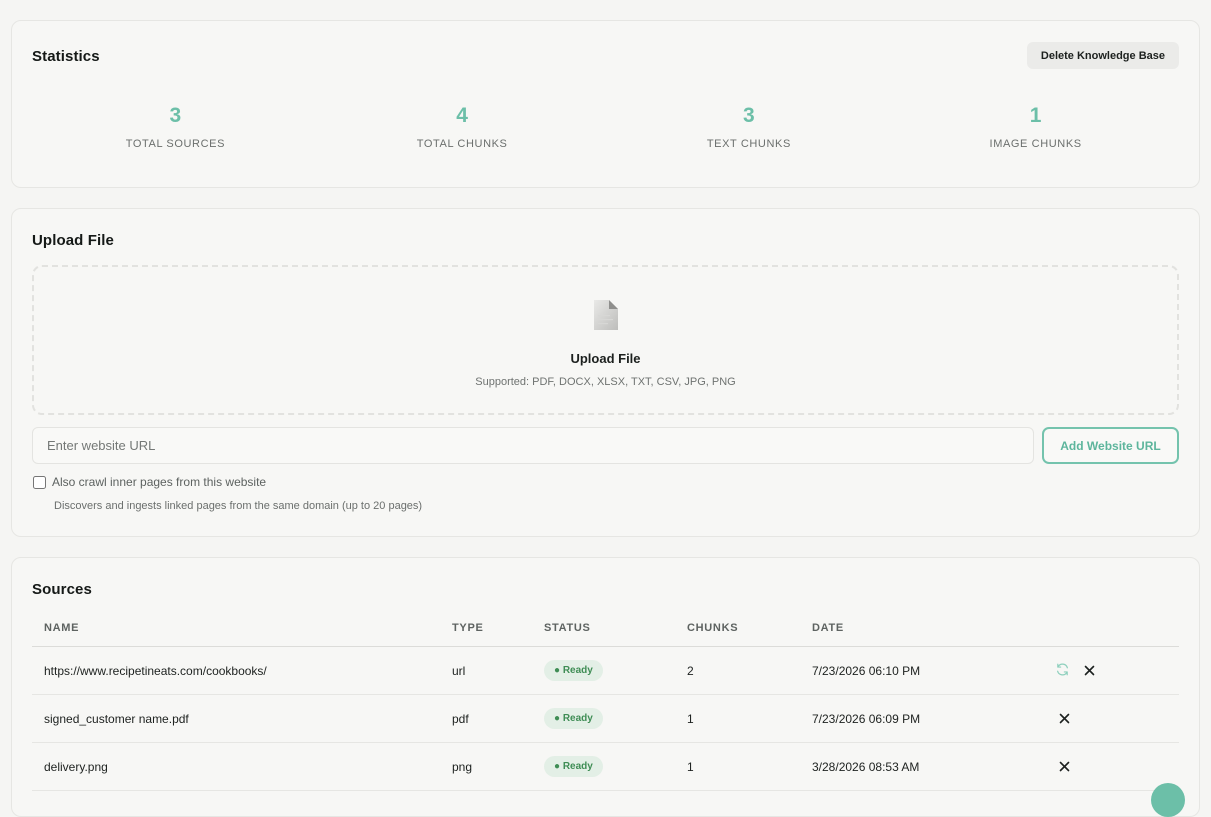  What do you see at coordinates (1035, 115) in the screenshot?
I see `stat-value: 1` at bounding box center [1035, 115].